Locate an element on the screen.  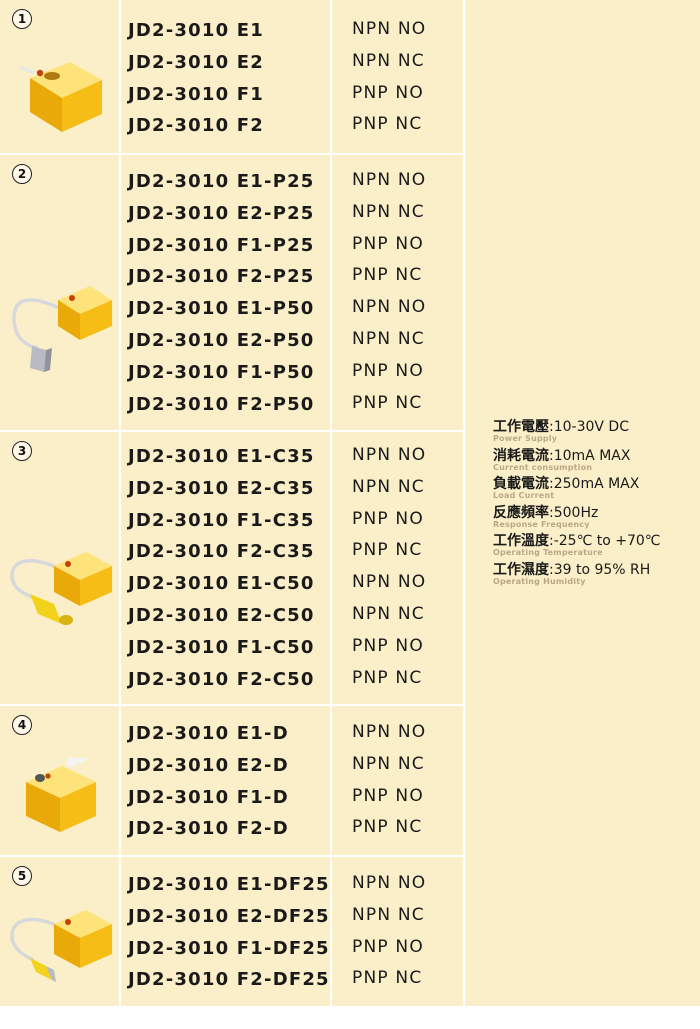
group-number-badge: 3 is located at coordinates (22, 451).